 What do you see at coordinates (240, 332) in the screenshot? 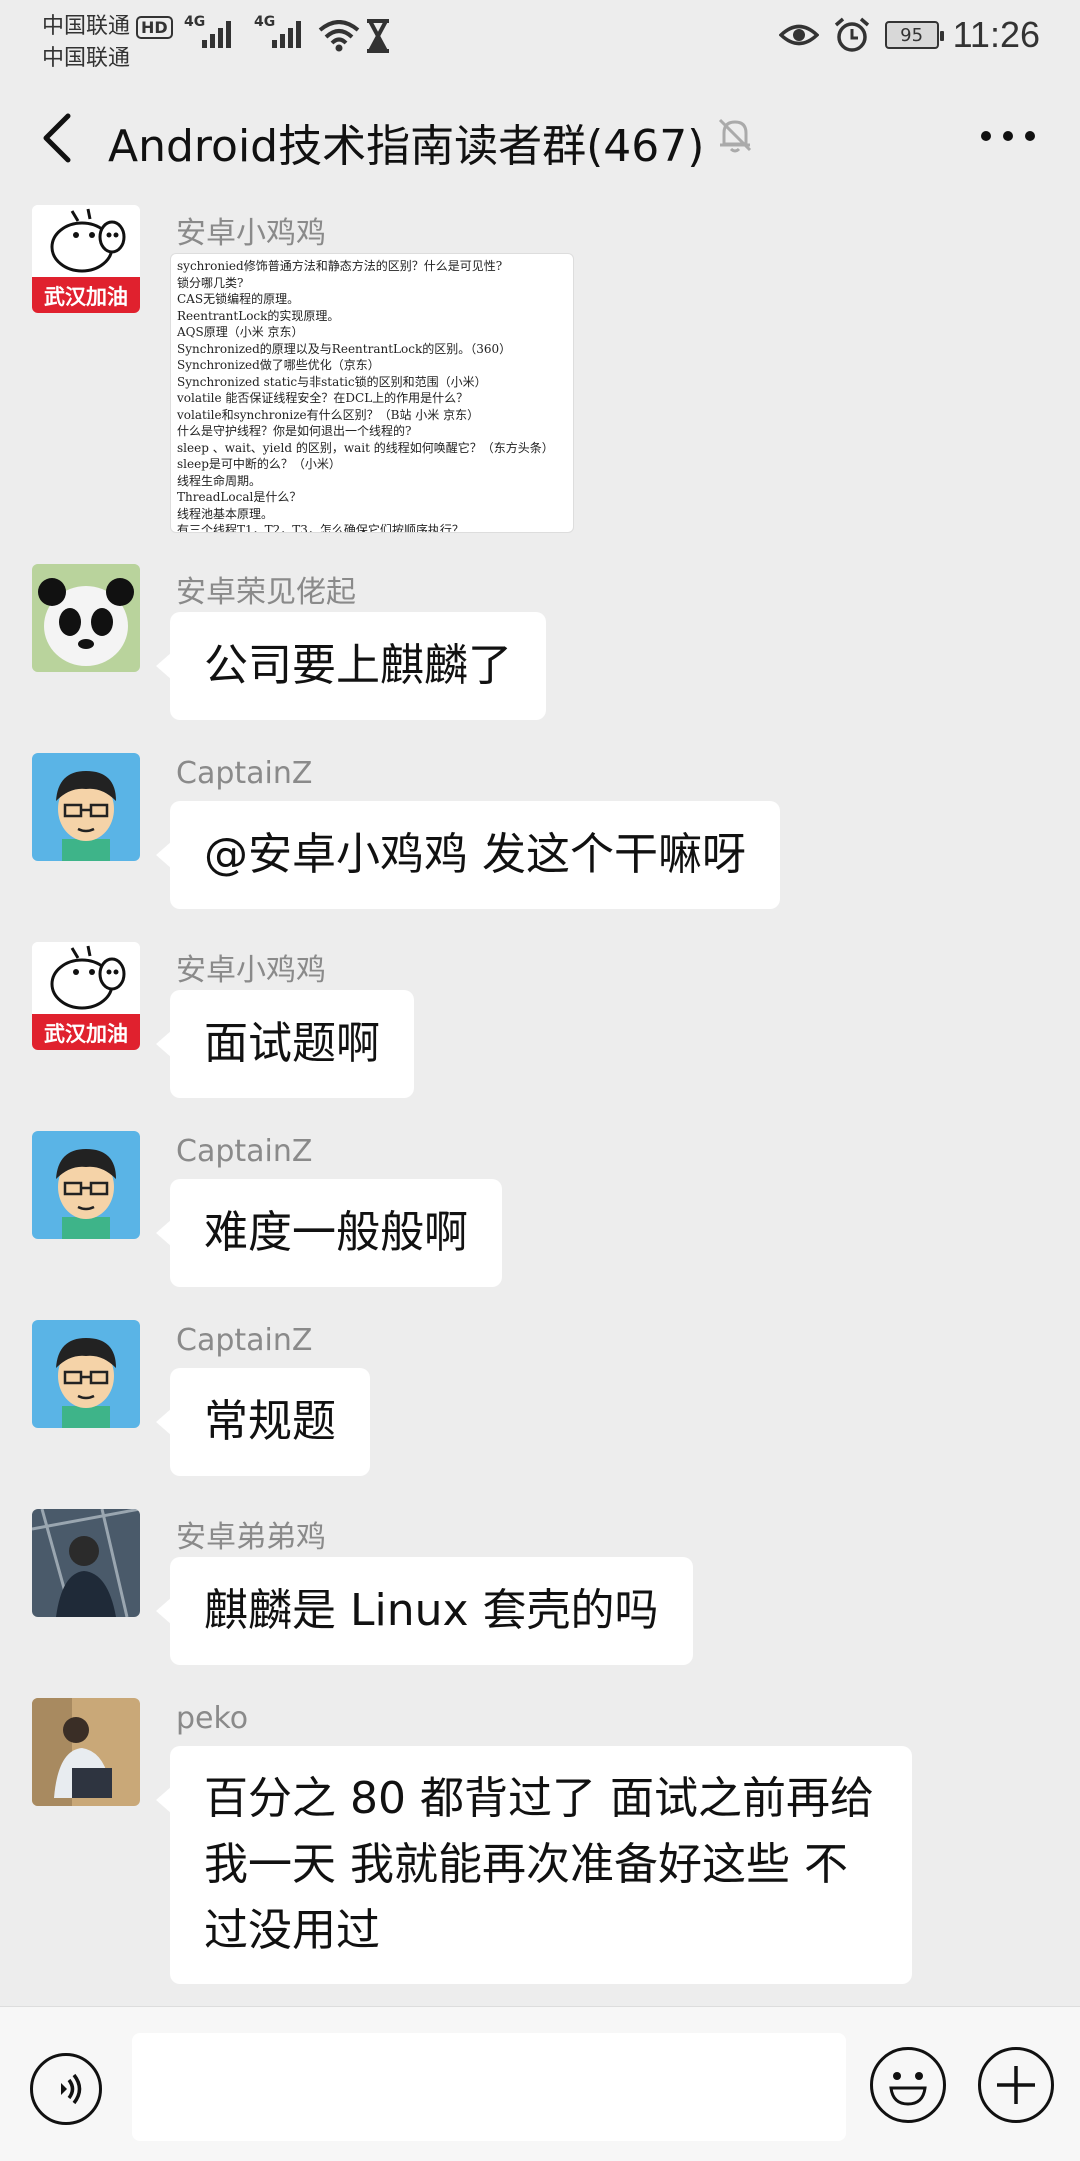
I see `image-text-line: AQS原理（小米 京东）` at bounding box center [240, 332].